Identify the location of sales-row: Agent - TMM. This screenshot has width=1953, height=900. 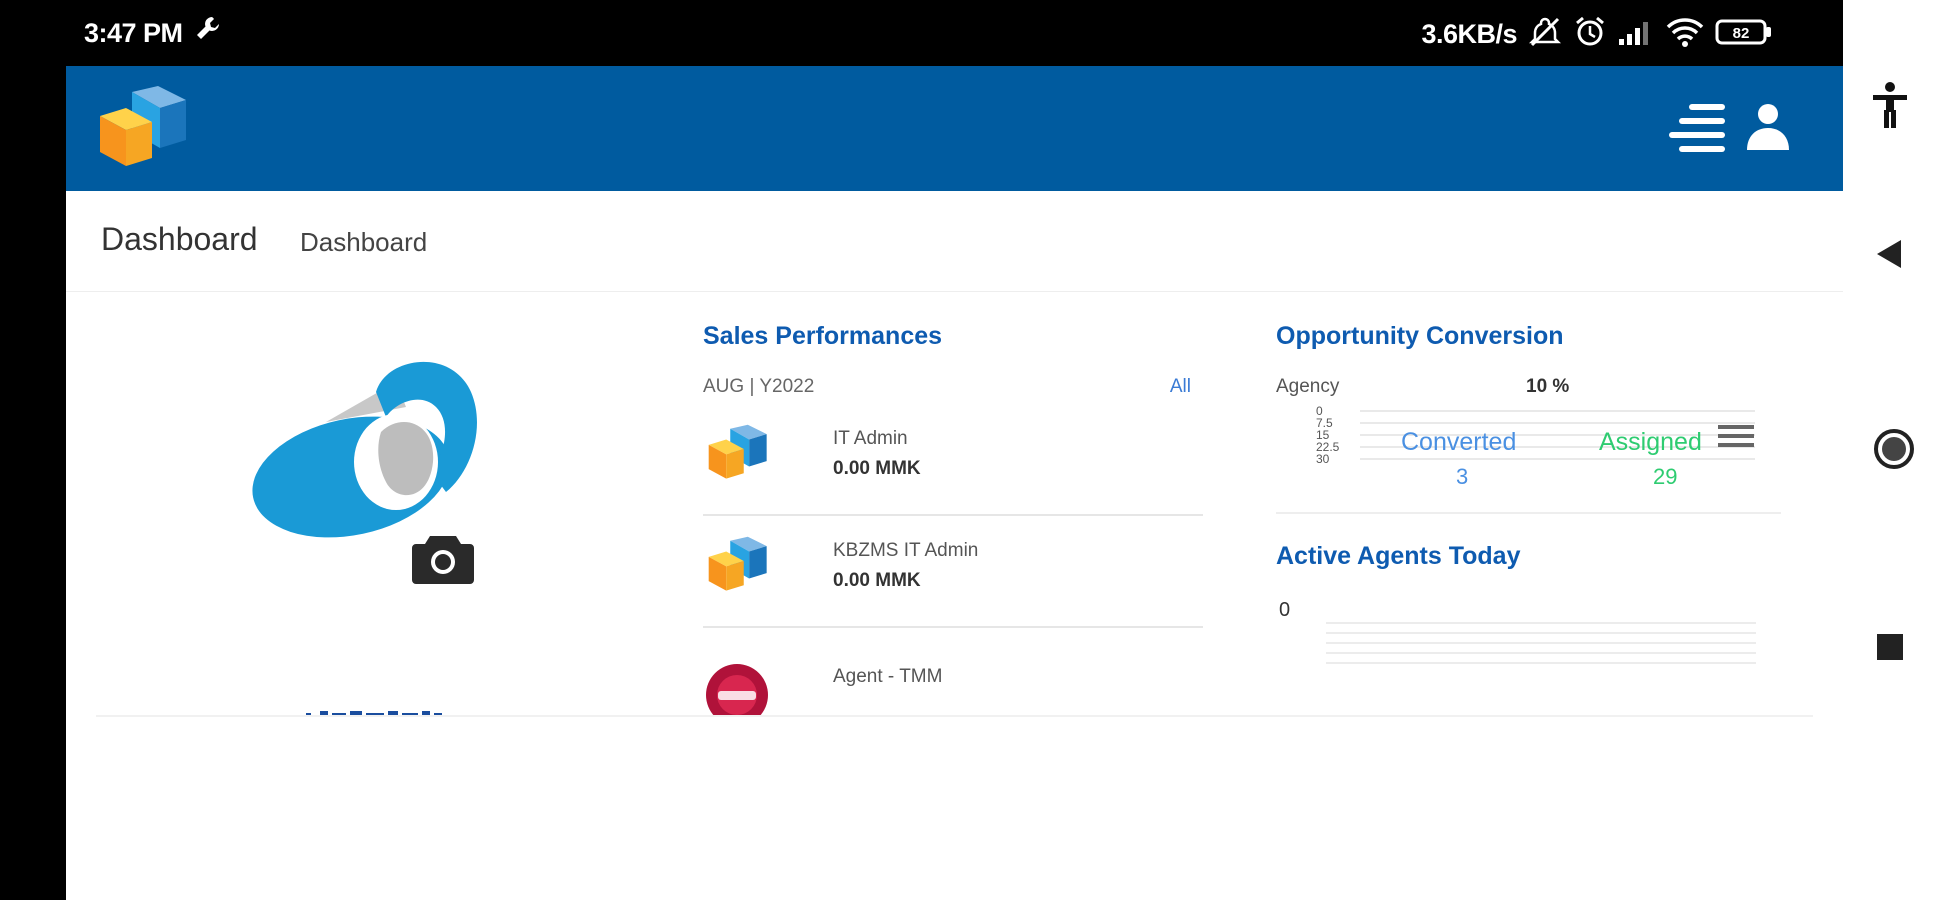
(953, 671).